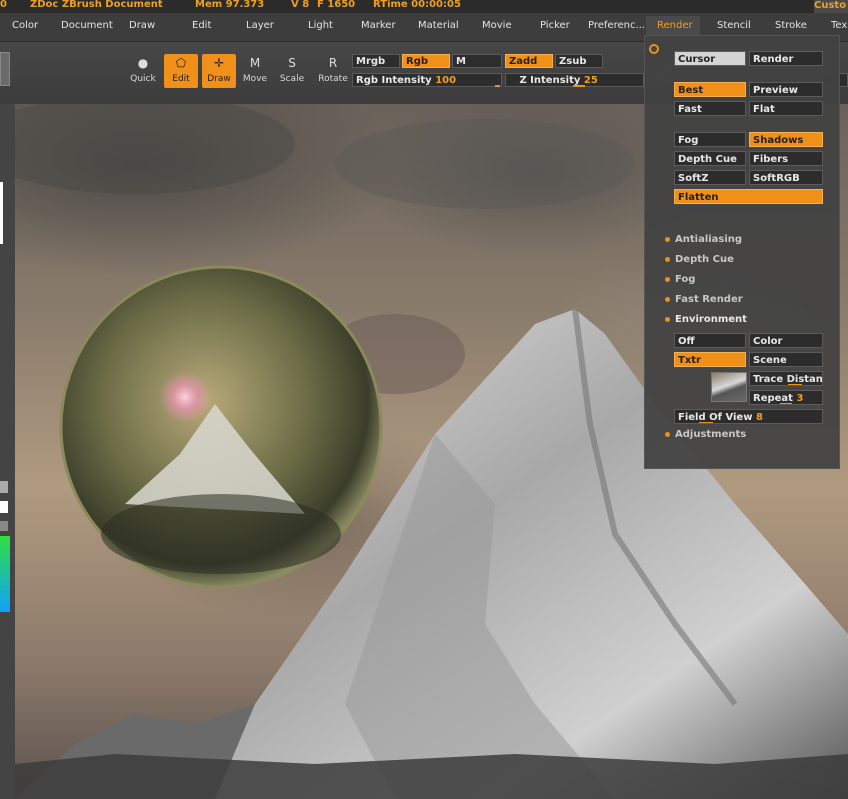 Image resolution: width=848 pixels, height=799 pixels. Describe the element at coordinates (699, 259) in the screenshot. I see `subpalette-depth-cue: Depth Cue` at that location.